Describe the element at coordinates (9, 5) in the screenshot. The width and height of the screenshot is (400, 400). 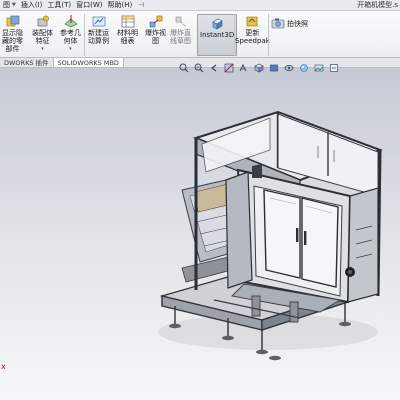
I see `menu-view: 图 ▼` at that location.